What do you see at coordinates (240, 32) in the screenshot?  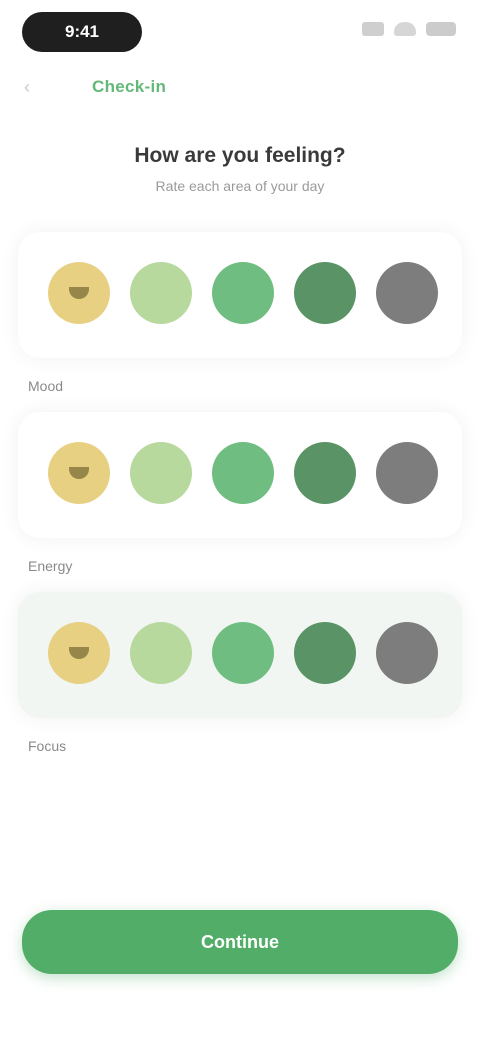 I see `status-bar: 9:41` at bounding box center [240, 32].